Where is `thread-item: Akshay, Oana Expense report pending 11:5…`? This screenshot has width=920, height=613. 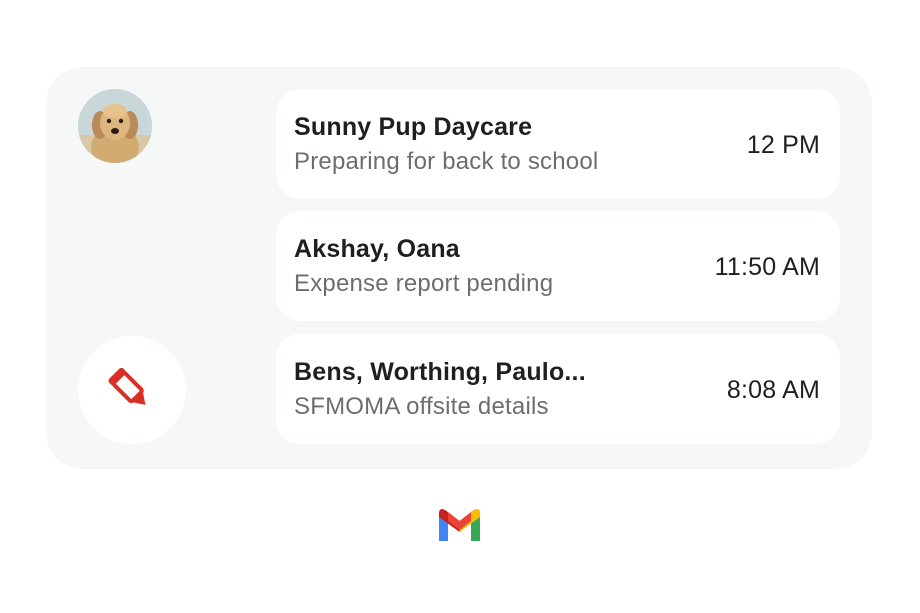
thread-item: Akshay, Oana Expense report pending 11:5… is located at coordinates (558, 266).